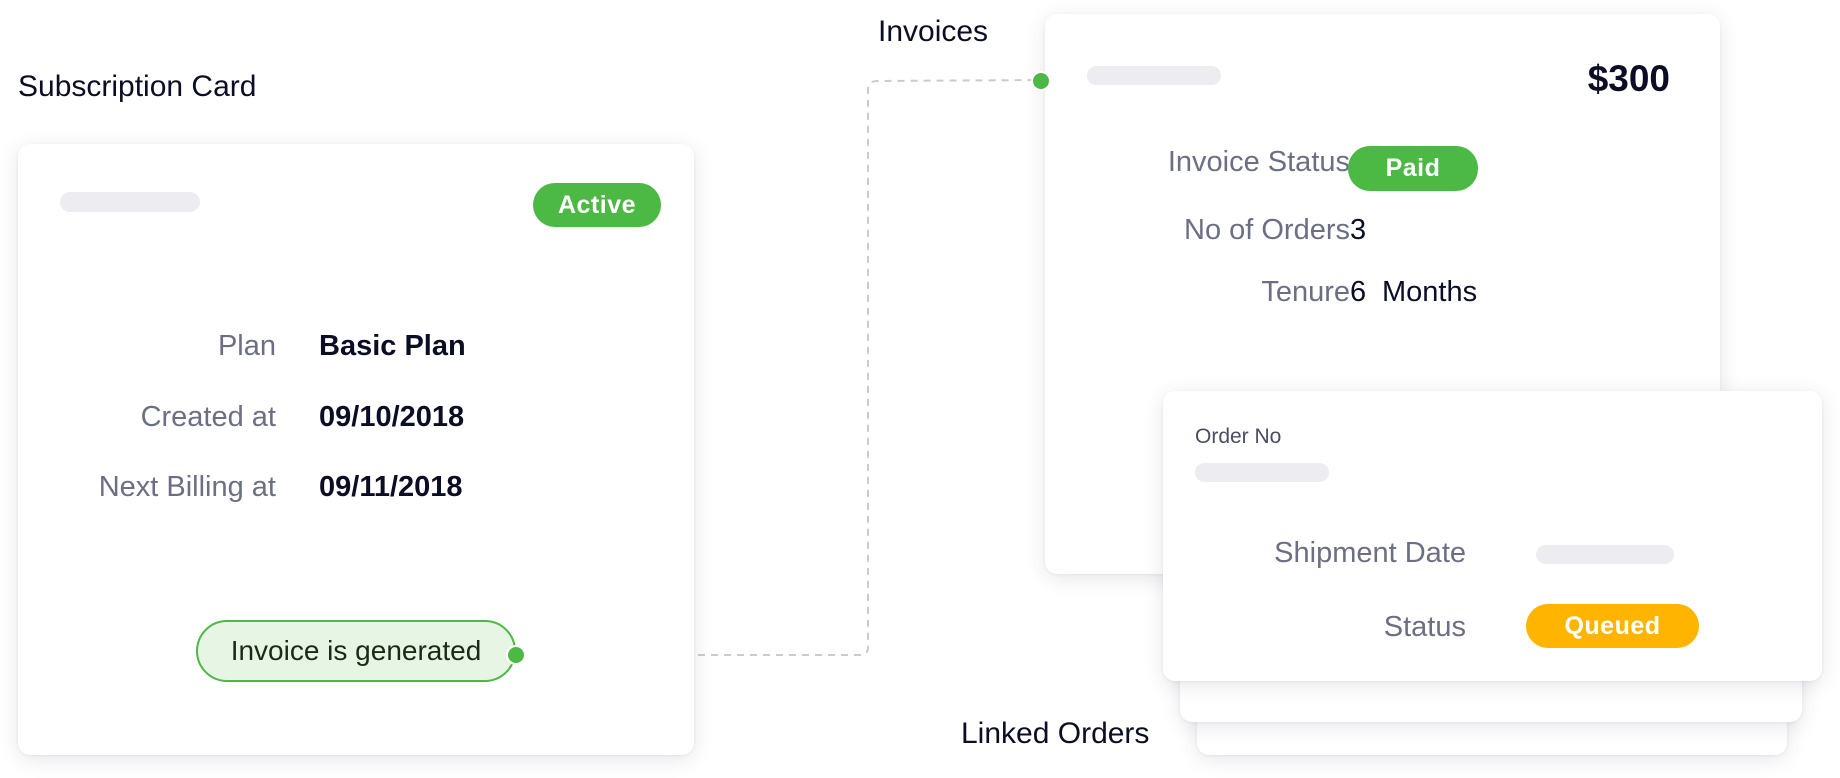 The image size is (1840, 778). What do you see at coordinates (392, 346) in the screenshot?
I see `plan-value: Basic Plan` at bounding box center [392, 346].